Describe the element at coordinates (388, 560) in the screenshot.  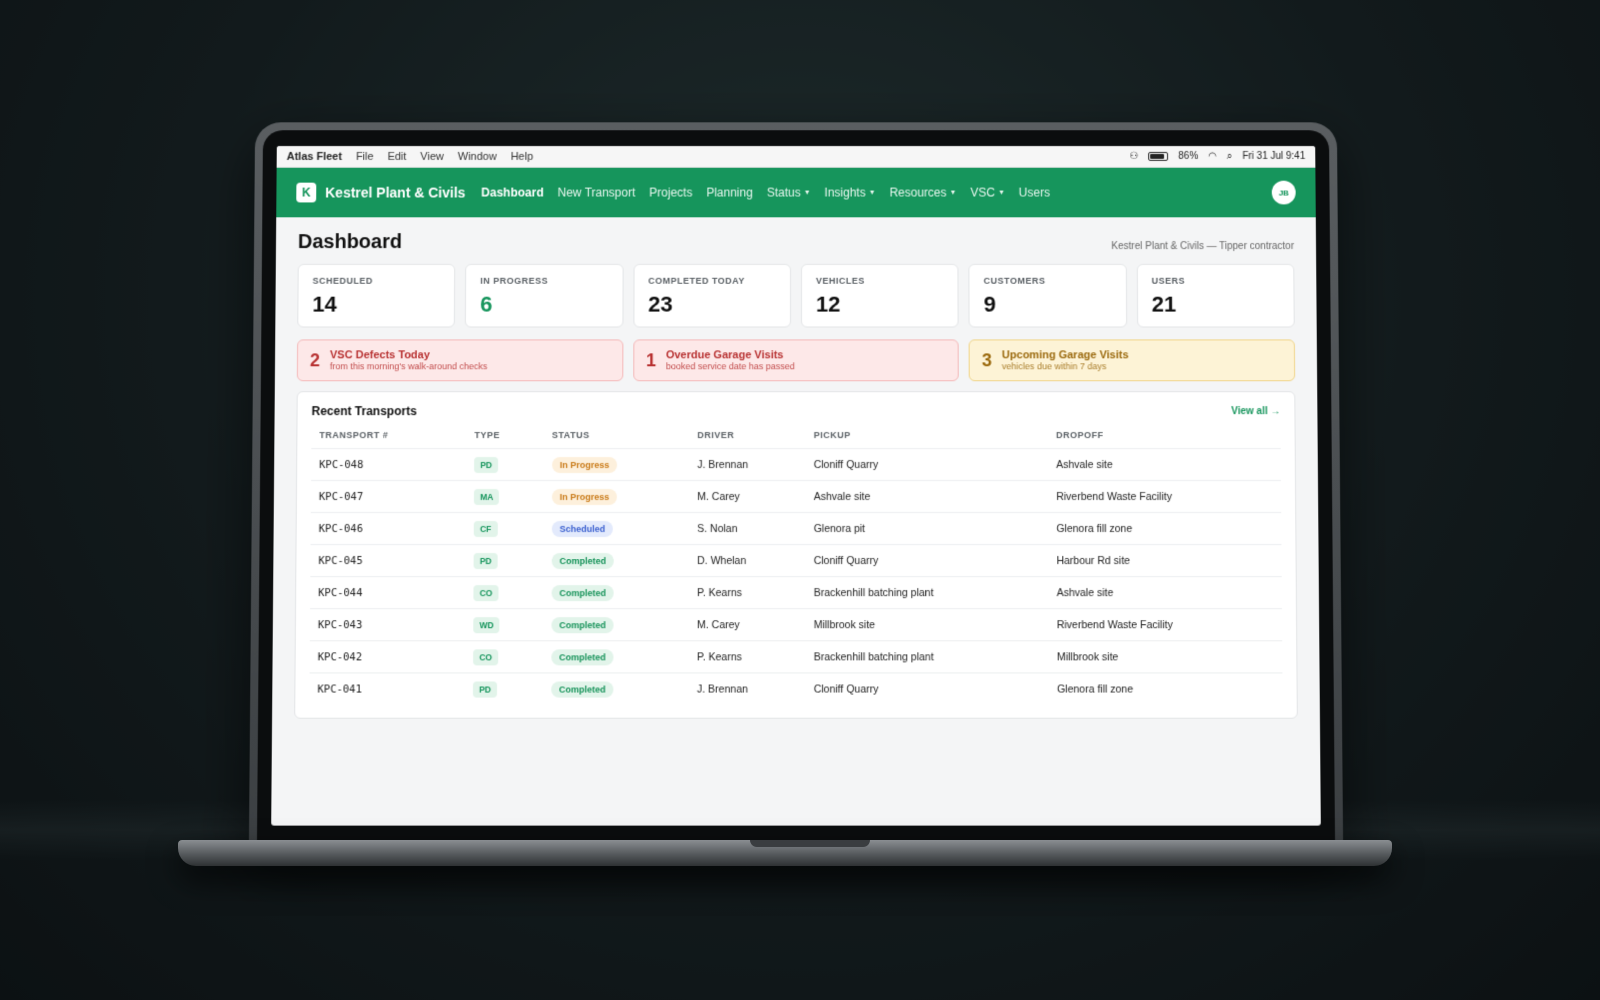
I see `transport-id: KPC-045` at that location.